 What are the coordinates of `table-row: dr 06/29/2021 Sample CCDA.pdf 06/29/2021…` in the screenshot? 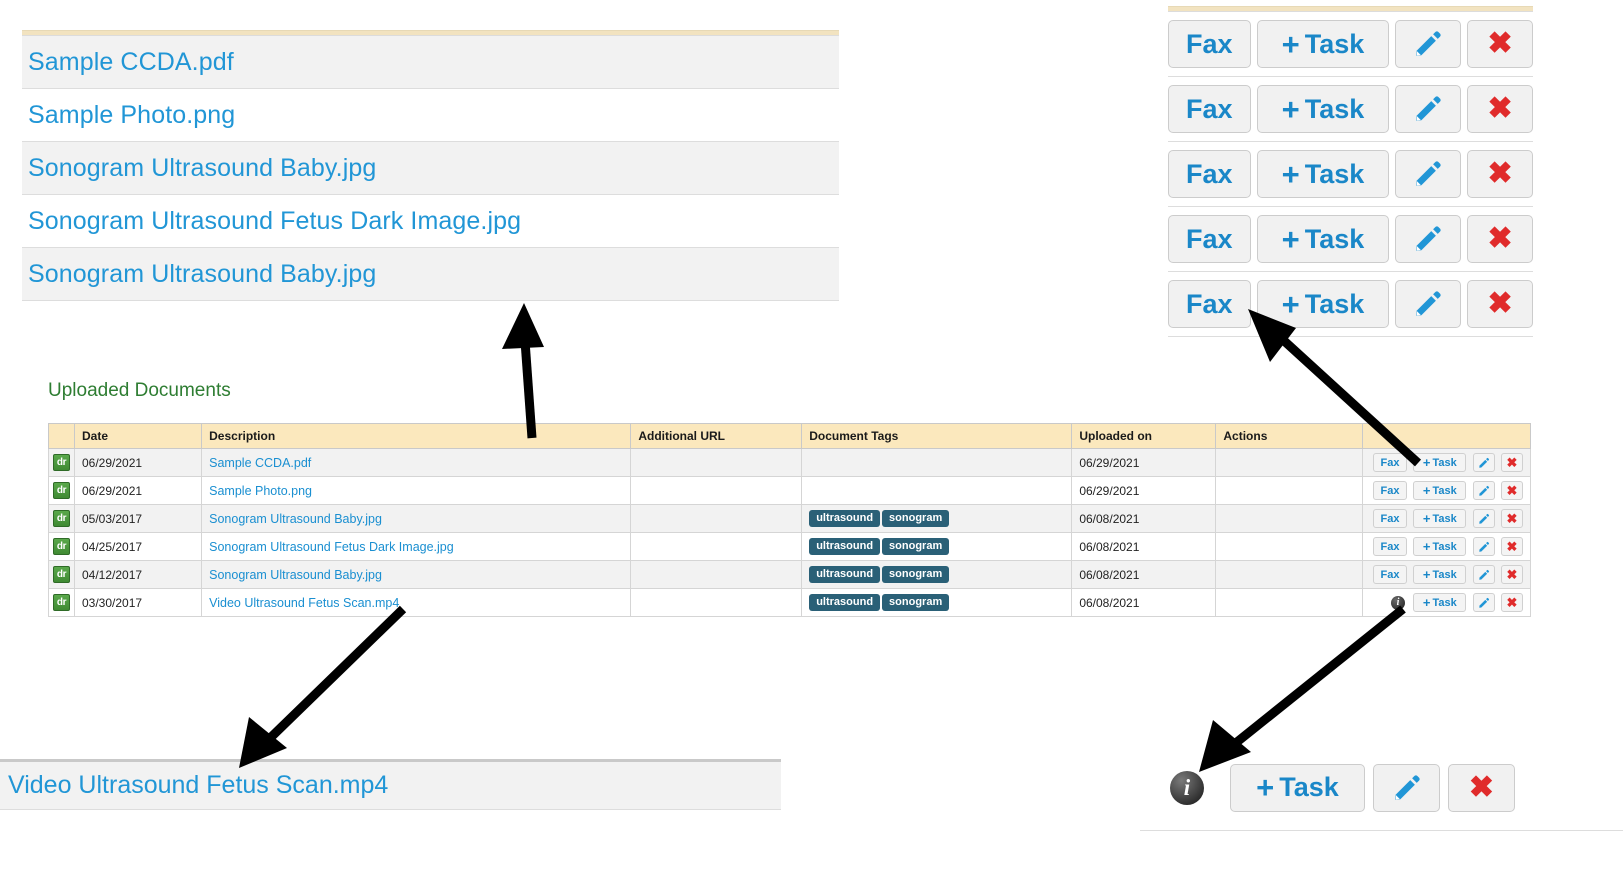 It's located at (790, 462).